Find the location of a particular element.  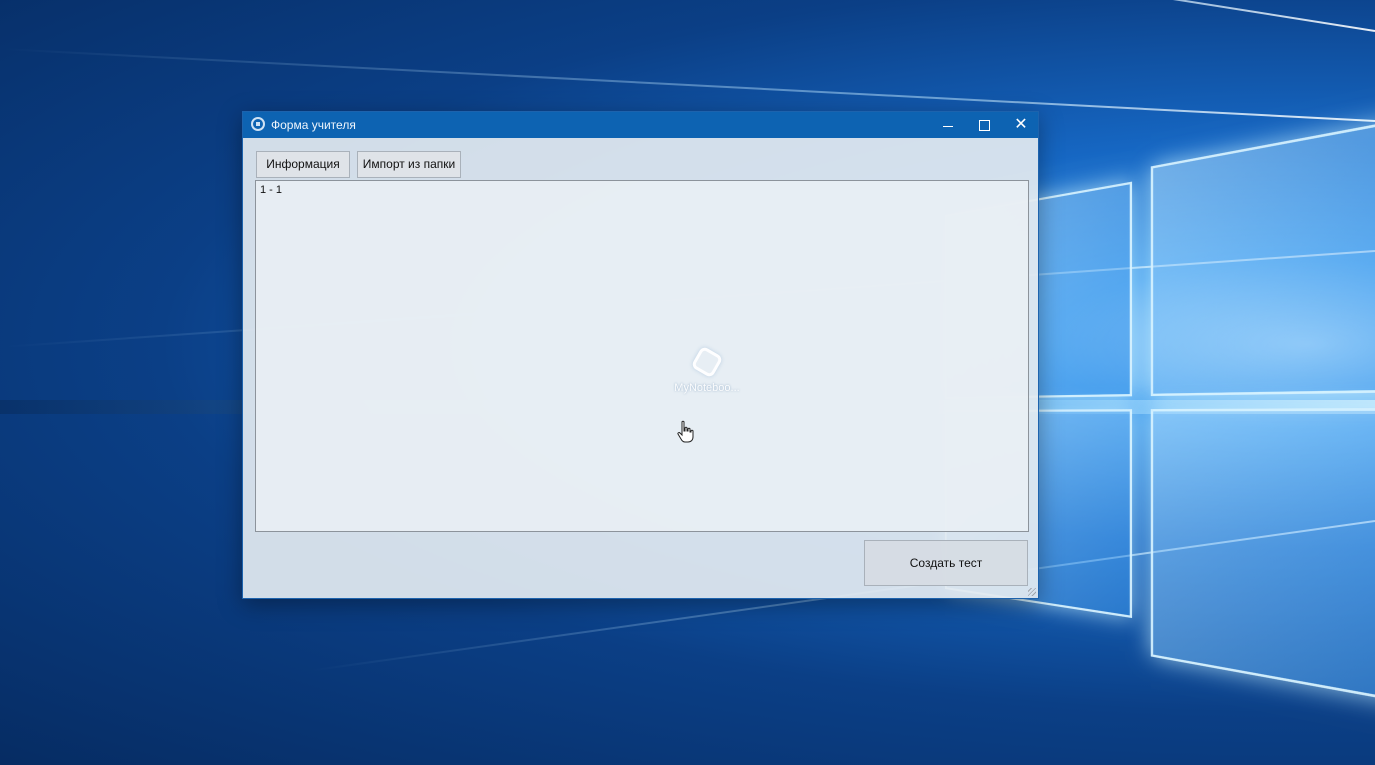

maximize-button is located at coordinates (984, 125).